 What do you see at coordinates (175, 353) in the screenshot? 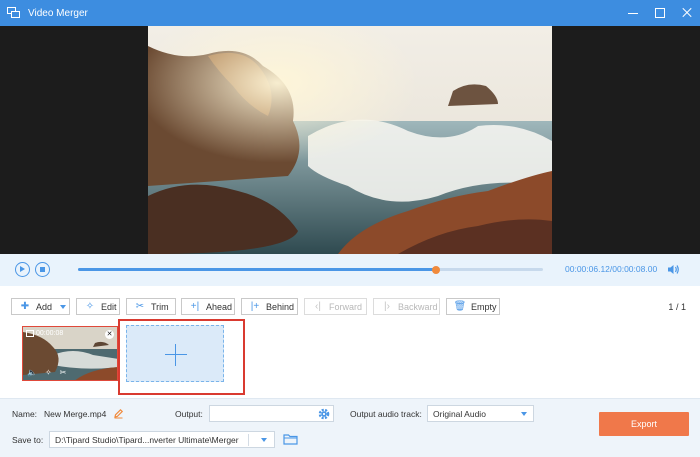
I see `add-clip-slot` at bounding box center [175, 353].